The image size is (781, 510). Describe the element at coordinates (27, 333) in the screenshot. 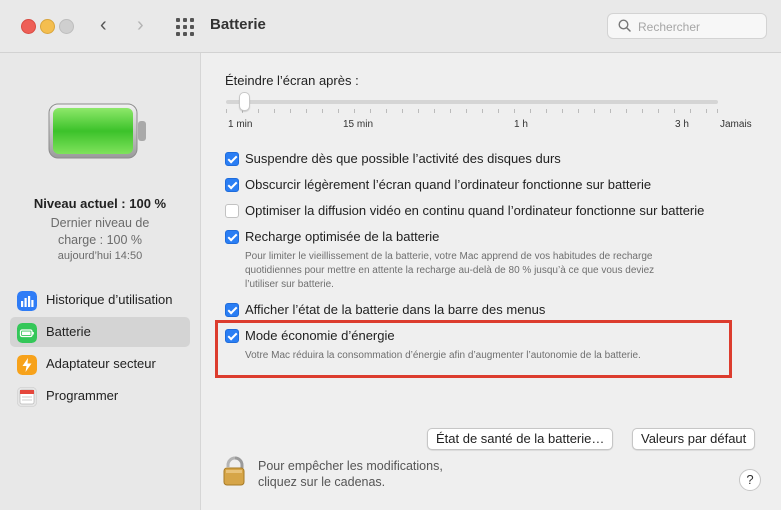

I see `battery-icon` at that location.